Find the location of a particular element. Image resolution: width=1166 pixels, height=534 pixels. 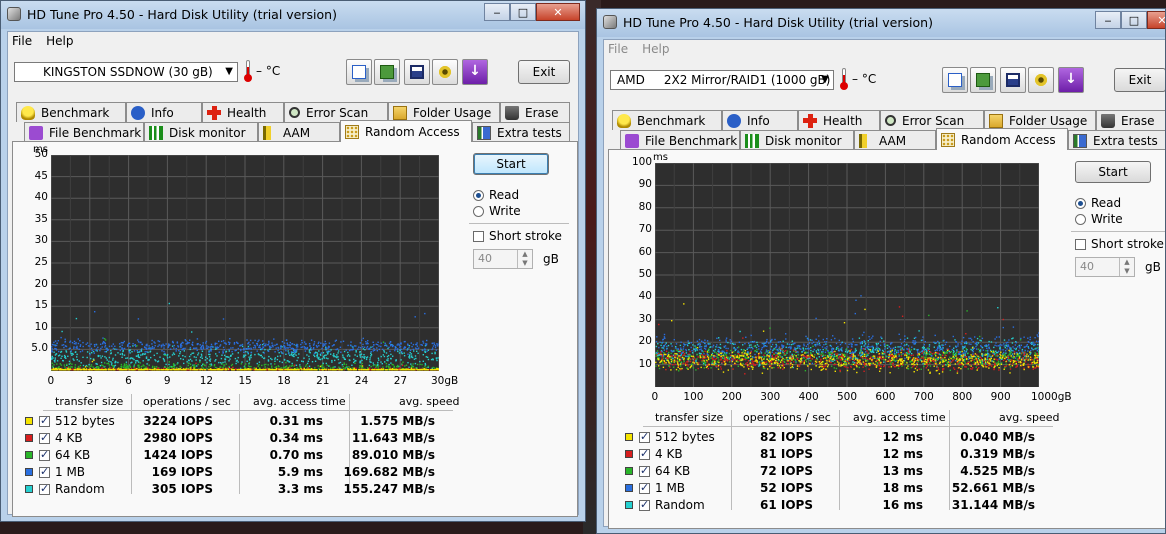

col-header-speed: avg. speed is located at coordinates (429, 401).